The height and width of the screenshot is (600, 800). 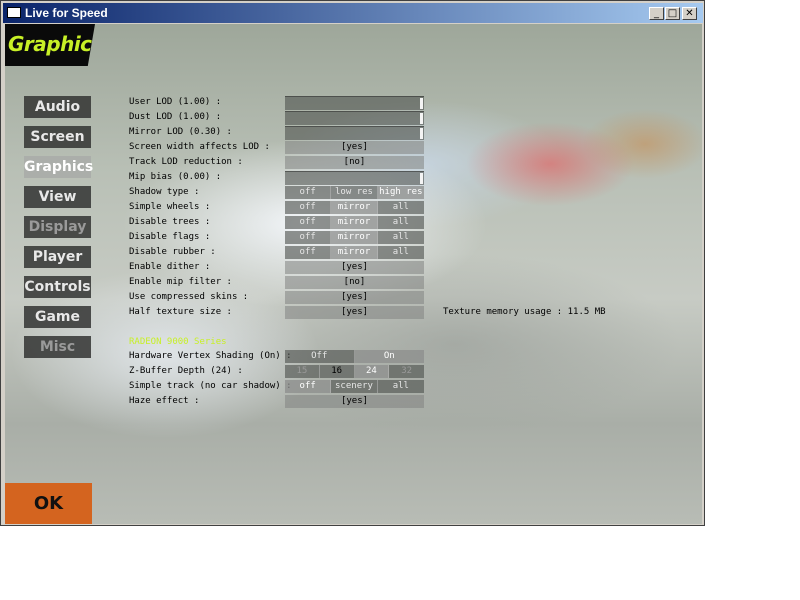 I want to click on disable-flags-option-mirror: mirror, so click(x=354, y=237).